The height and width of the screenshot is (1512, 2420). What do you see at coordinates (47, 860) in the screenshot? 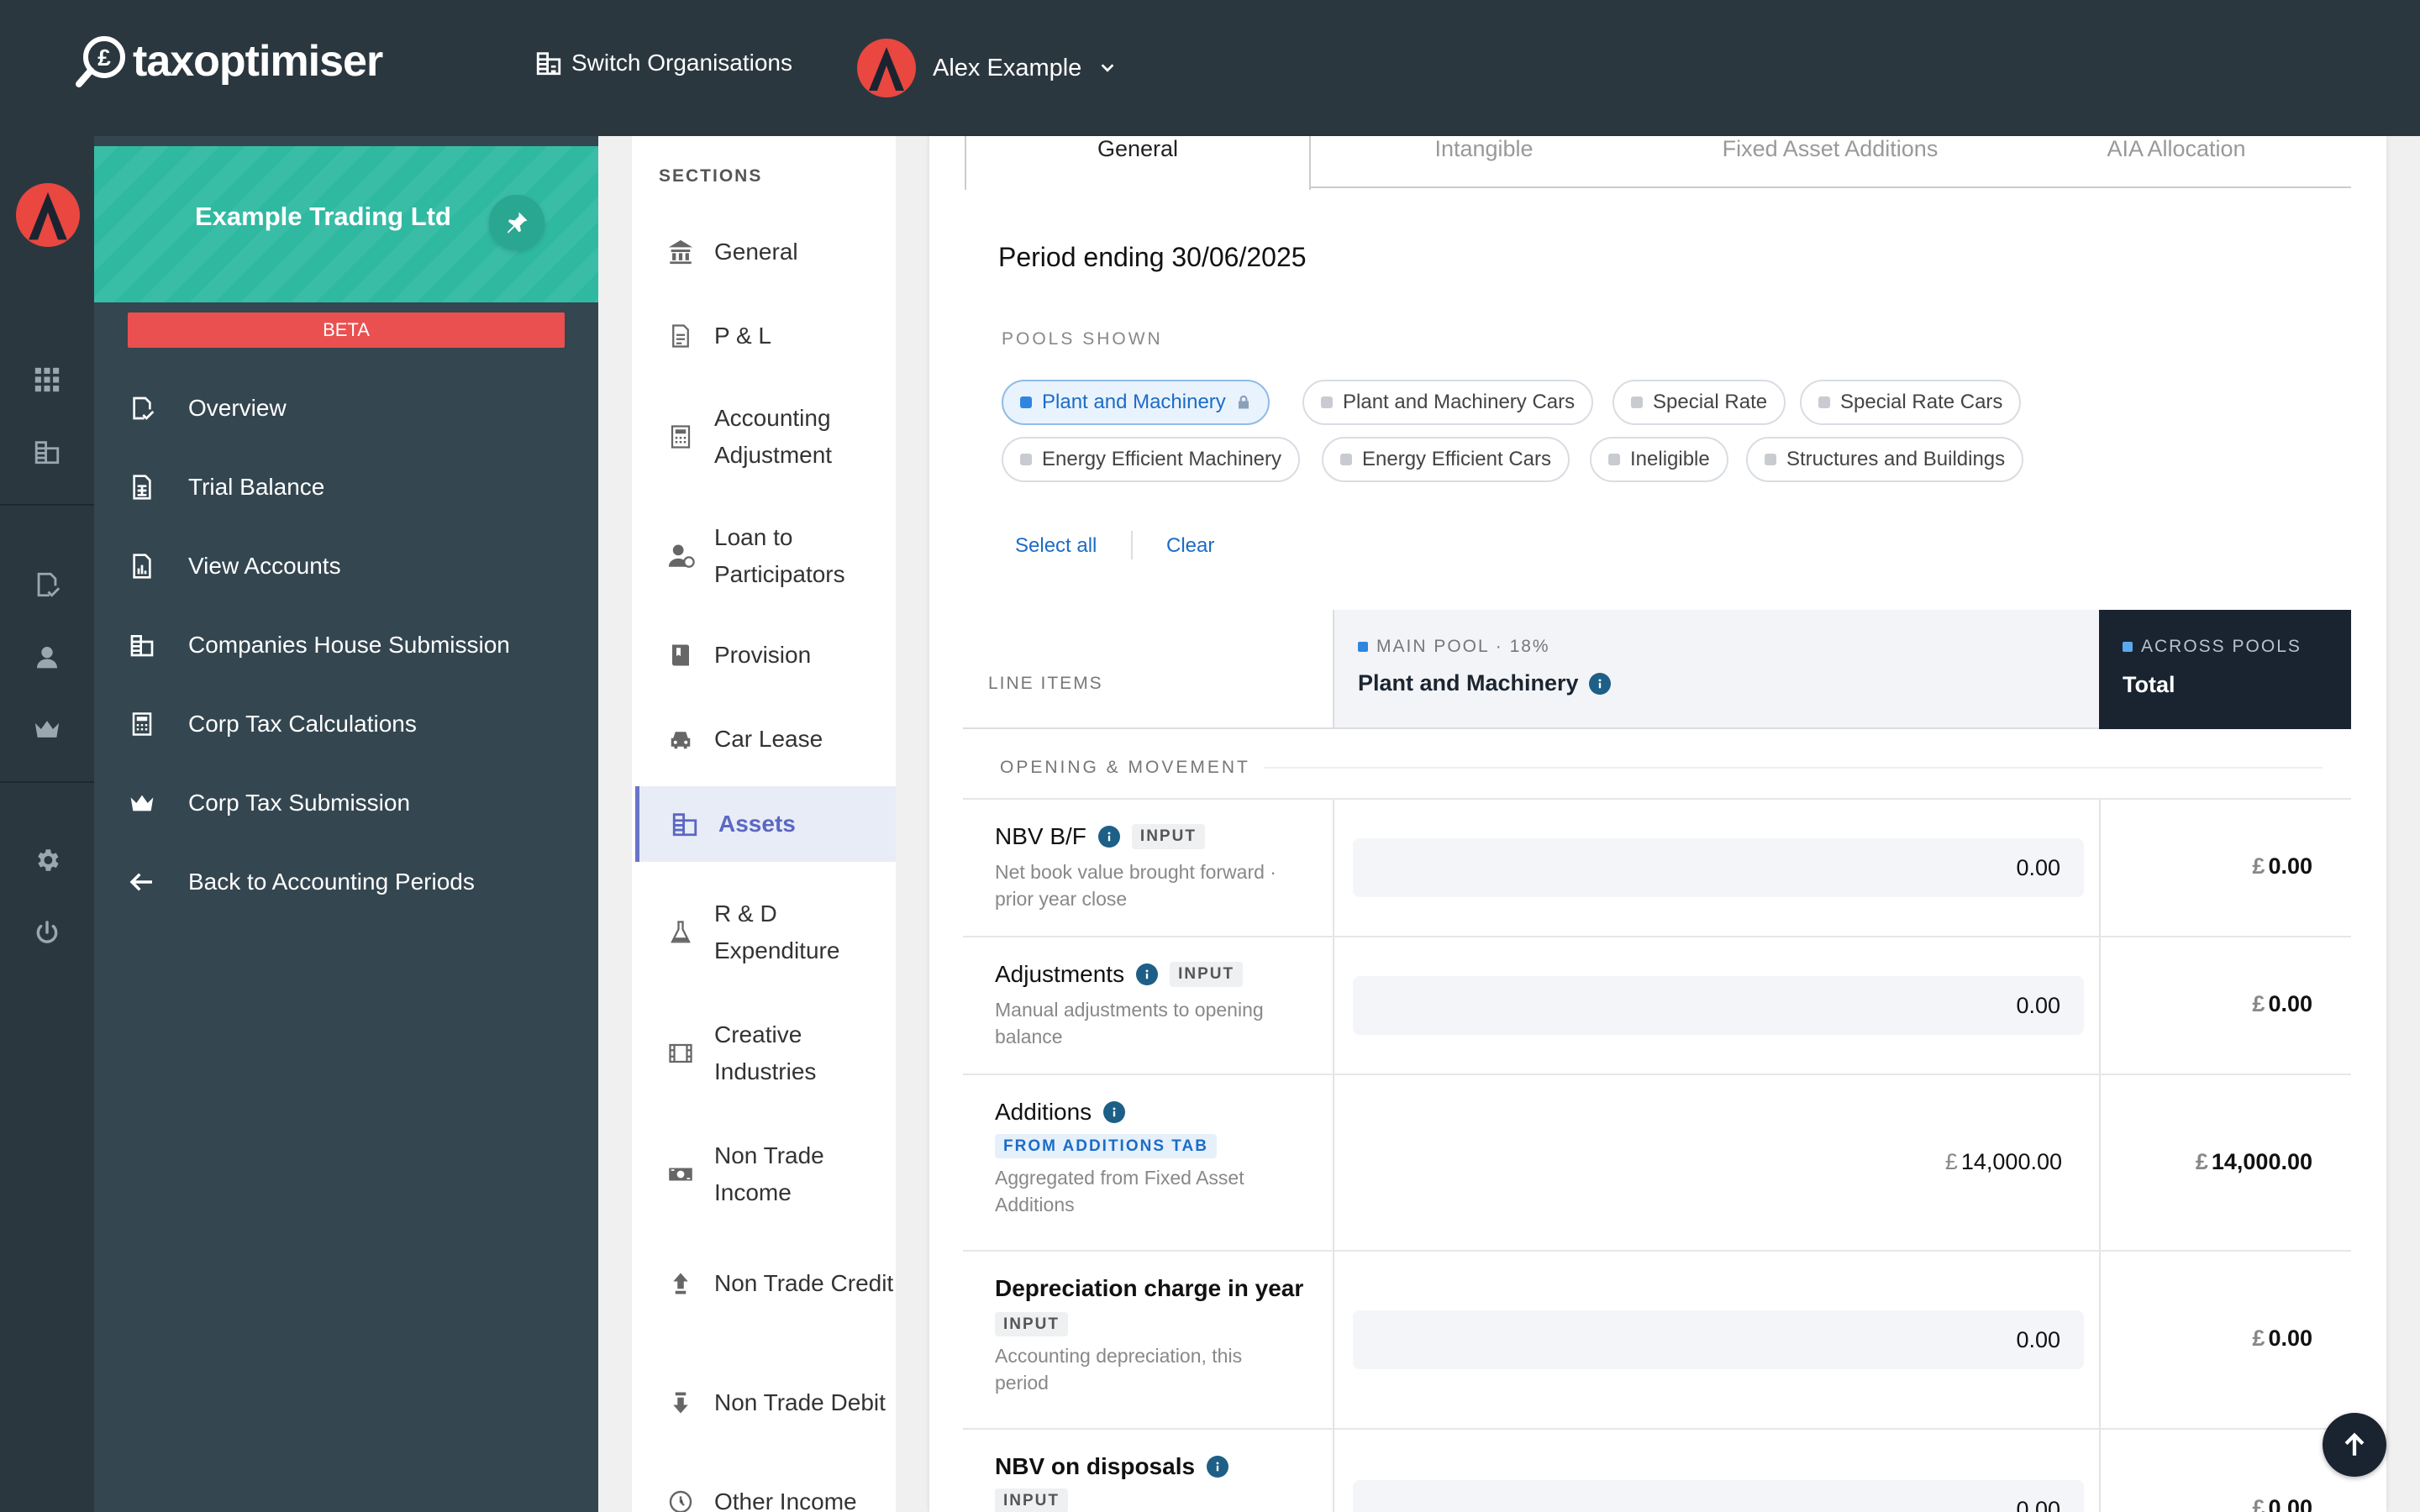
I see `gear-icon` at bounding box center [47, 860].